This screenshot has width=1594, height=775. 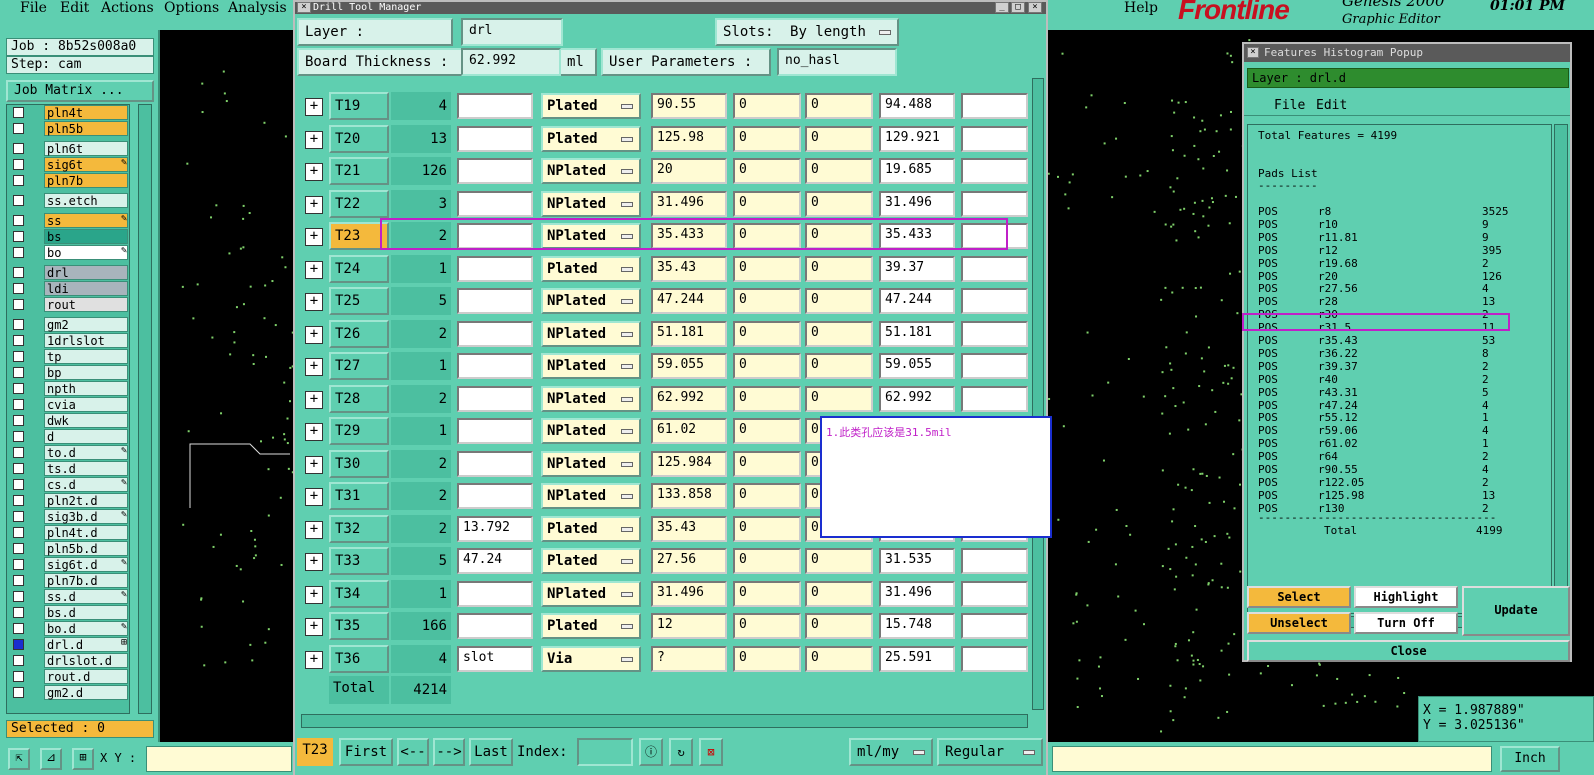 I want to click on window-titlebar: × Features Histogram Popup, so click(x=1407, y=53).